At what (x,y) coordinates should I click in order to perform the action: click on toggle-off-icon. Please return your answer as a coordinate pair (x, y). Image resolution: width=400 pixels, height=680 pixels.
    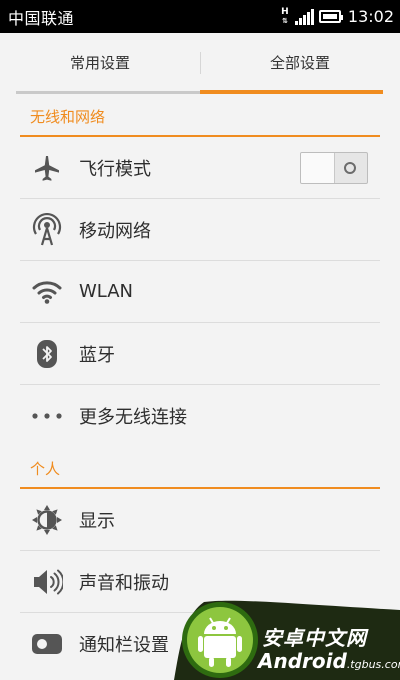
    Looking at the image, I should click on (350, 167).